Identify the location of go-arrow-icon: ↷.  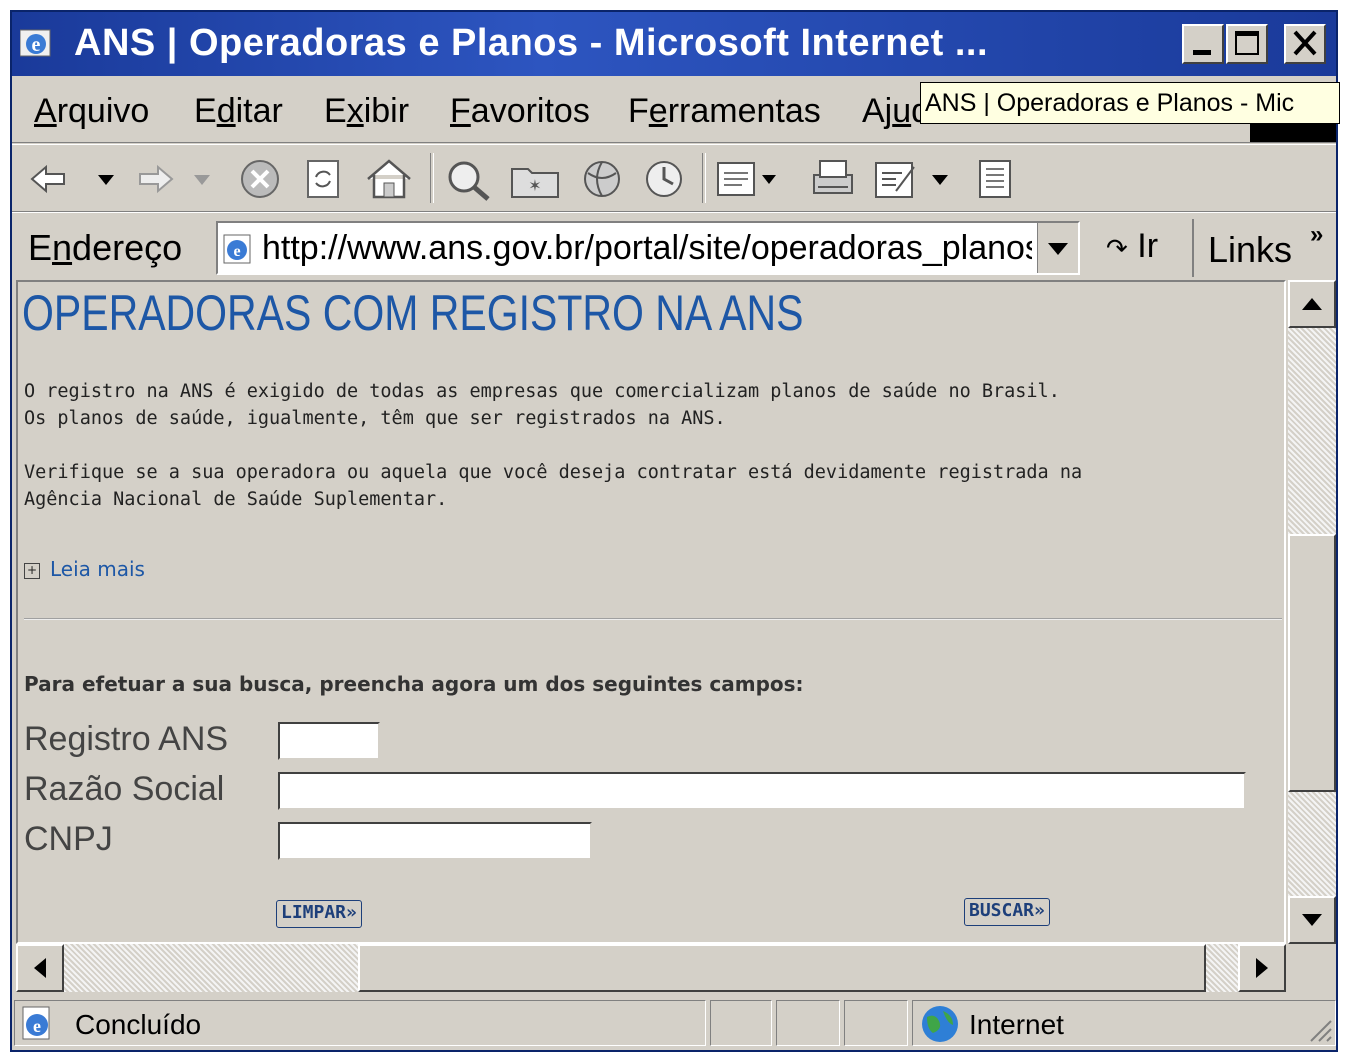
(1117, 248).